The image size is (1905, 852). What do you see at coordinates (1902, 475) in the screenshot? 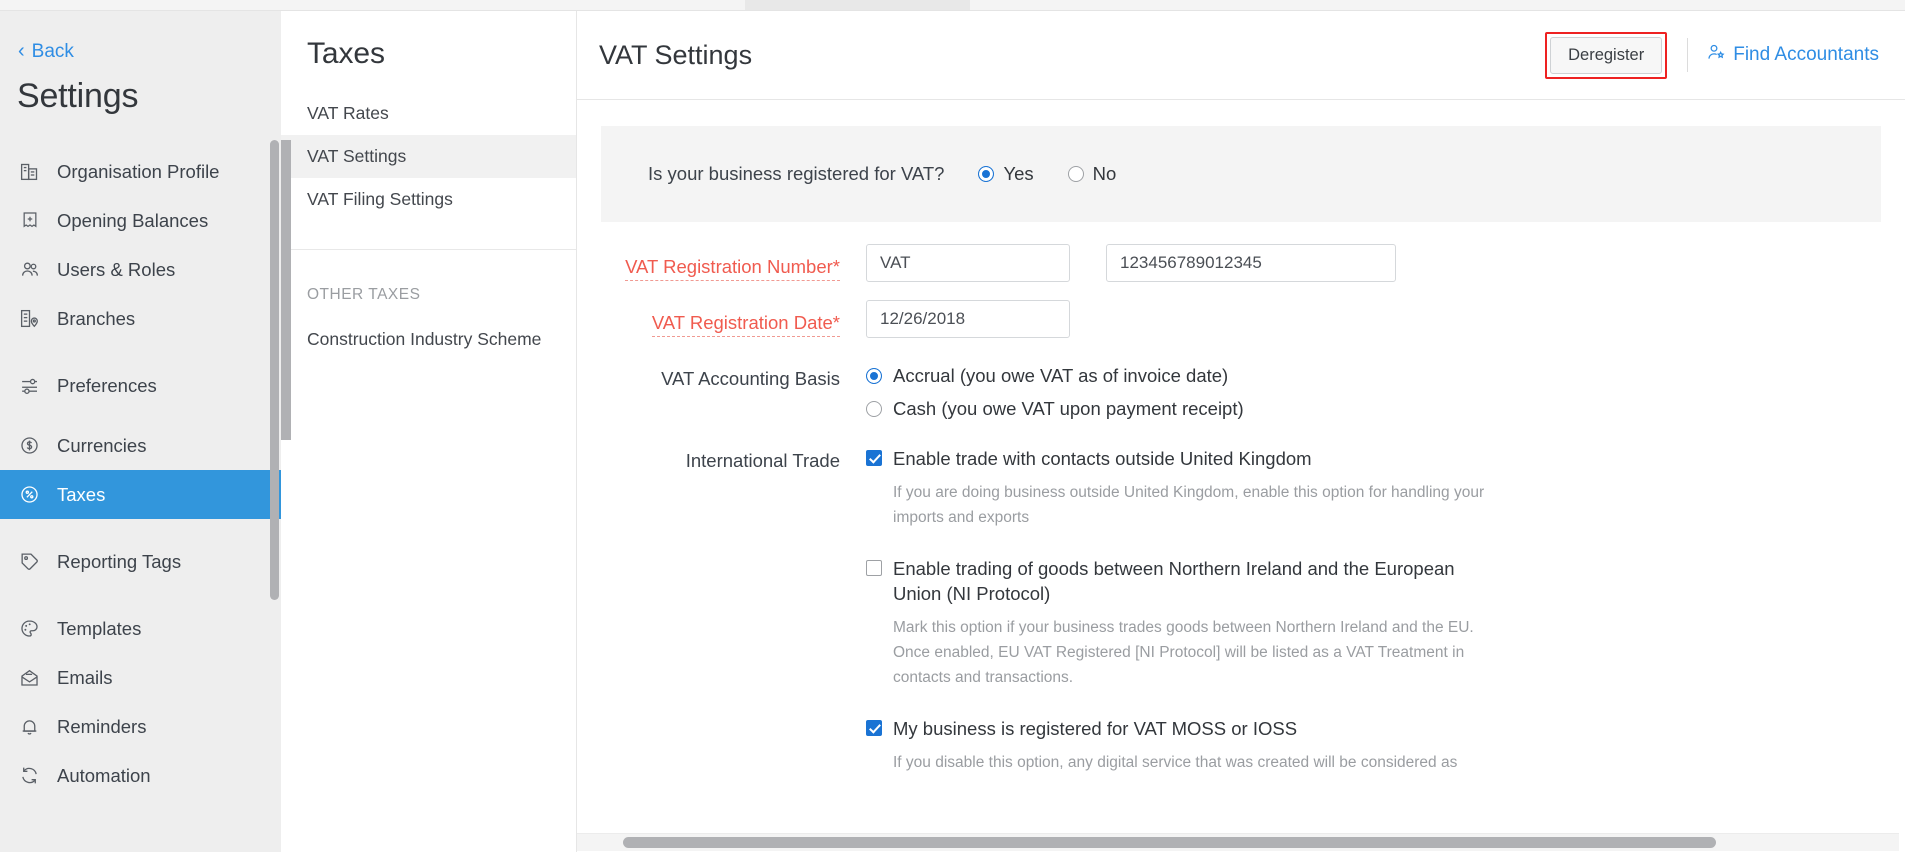
I see `right-edge-strip` at bounding box center [1902, 475].